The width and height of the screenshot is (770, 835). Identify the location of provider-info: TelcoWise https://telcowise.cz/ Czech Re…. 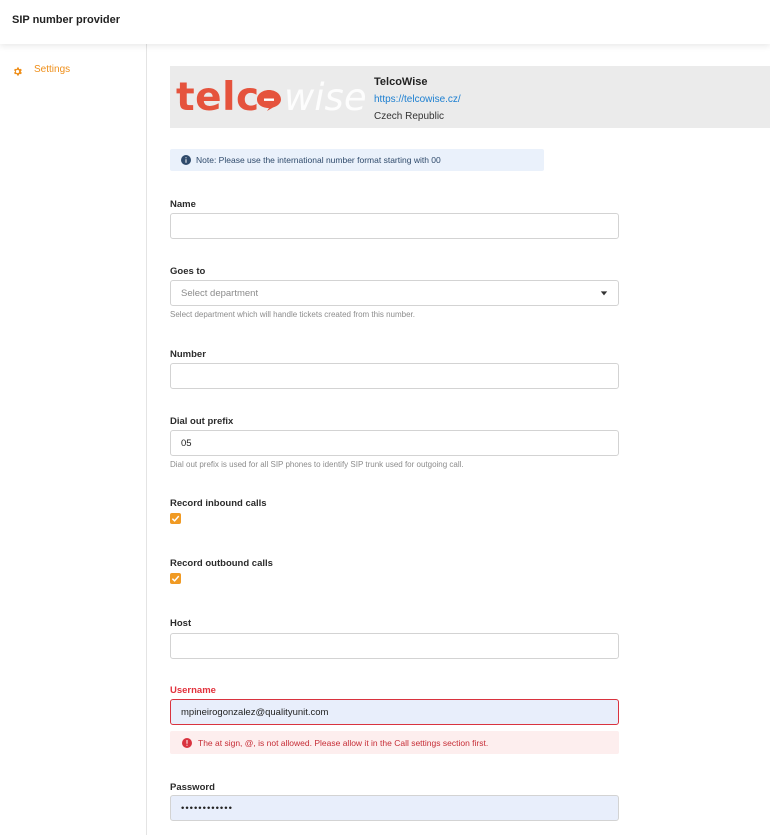
(417, 99).